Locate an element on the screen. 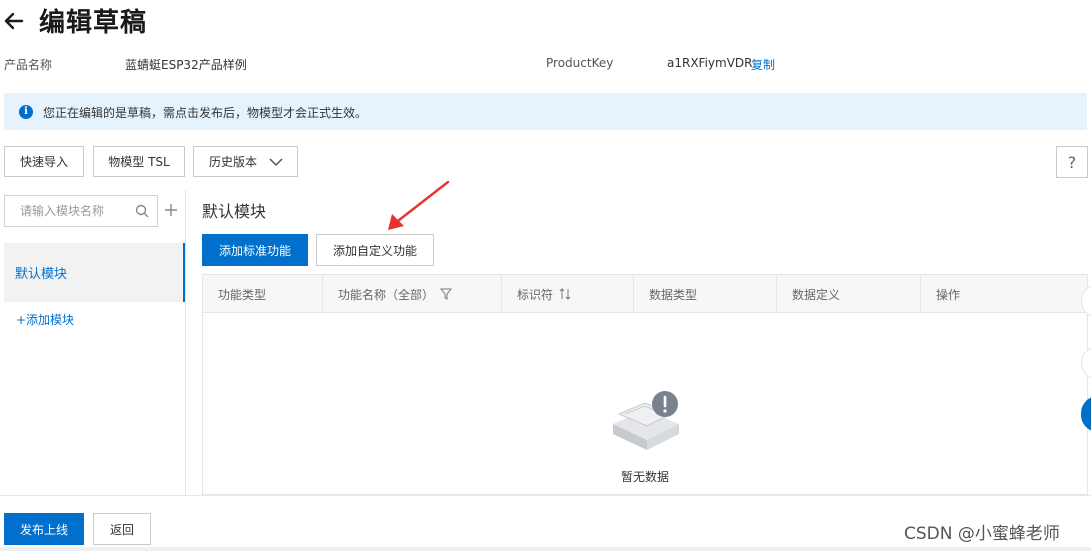  filter-icon is located at coordinates (446, 294).